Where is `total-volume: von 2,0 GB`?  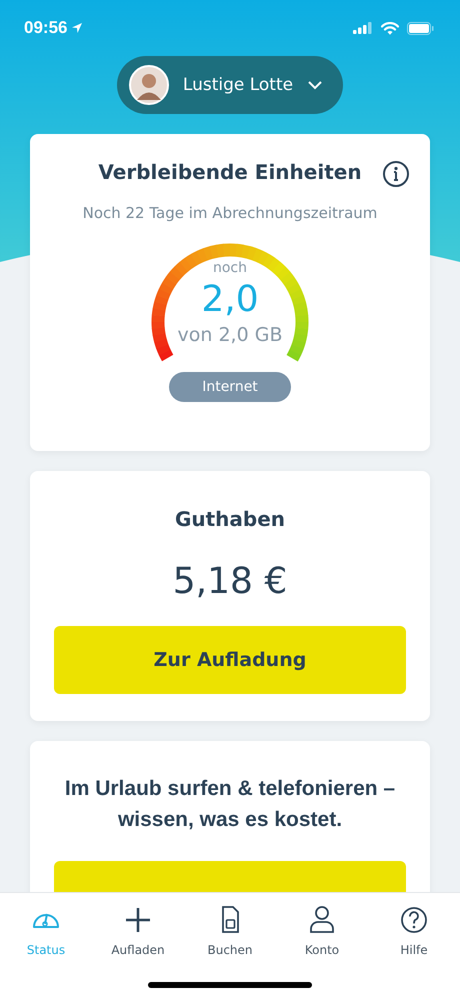 total-volume: von 2,0 GB is located at coordinates (230, 335).